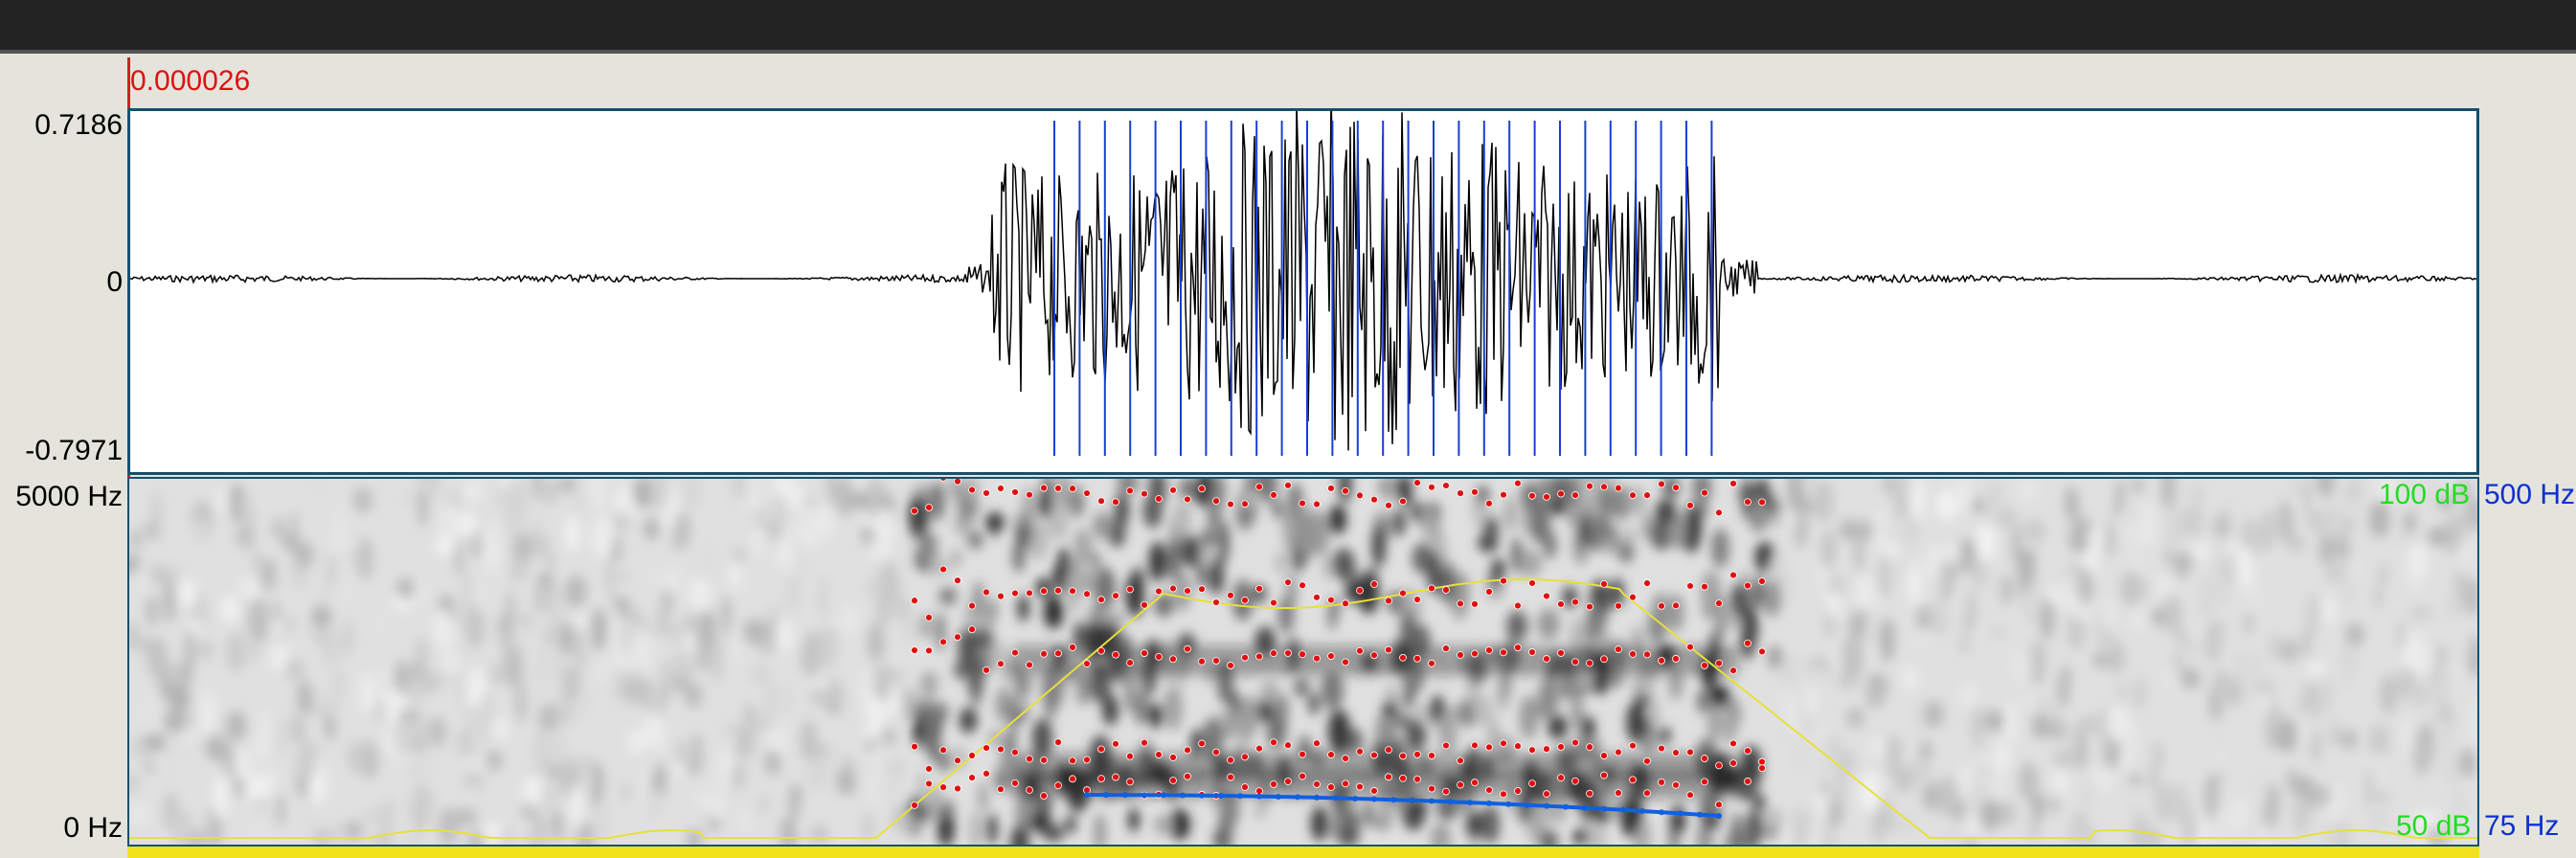 The width and height of the screenshot is (2576, 858). What do you see at coordinates (114, 282) in the screenshot?
I see `waveform-zero-label: 0` at bounding box center [114, 282].